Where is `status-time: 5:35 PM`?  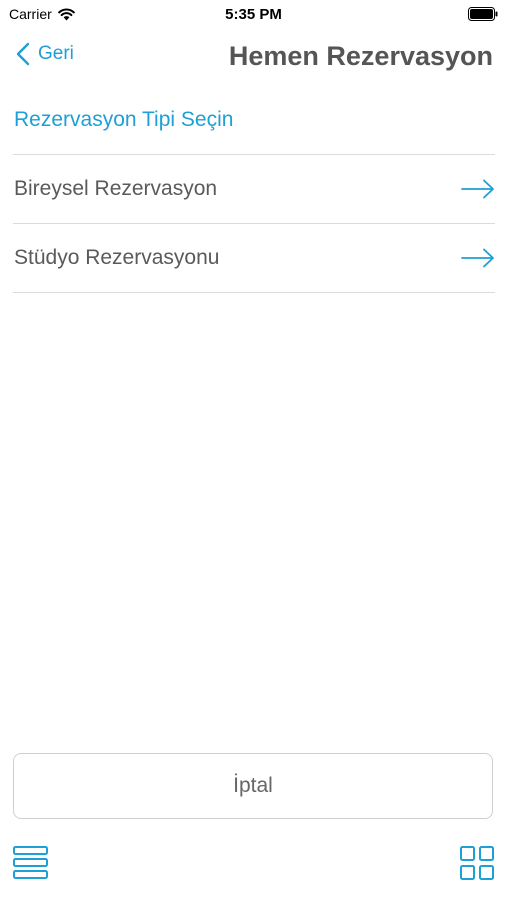
status-time: 5:35 PM is located at coordinates (253, 14).